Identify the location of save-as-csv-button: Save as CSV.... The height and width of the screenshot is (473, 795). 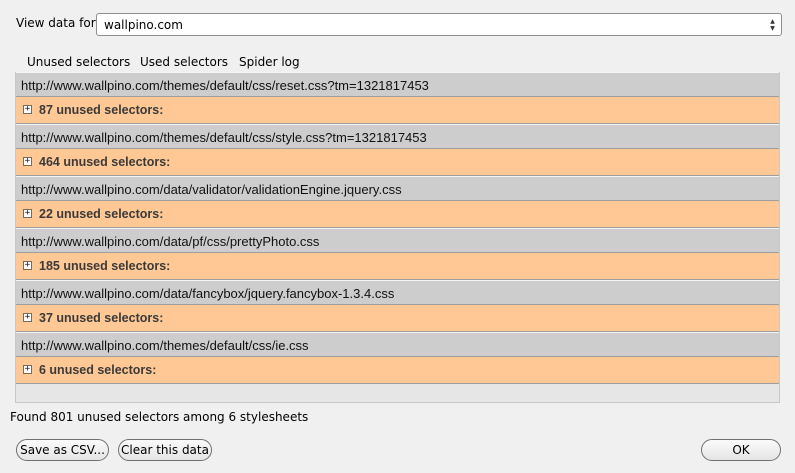
(62, 450).